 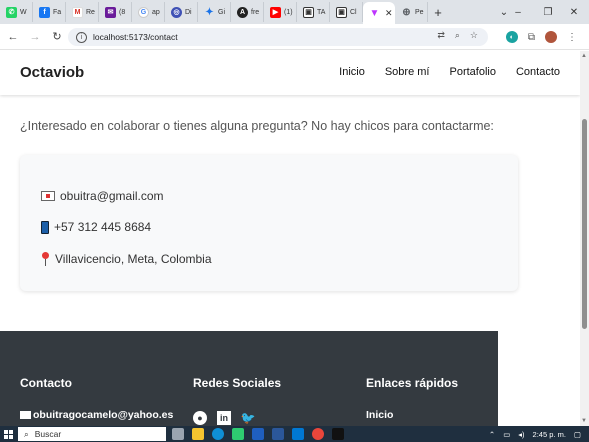 What do you see at coordinates (521, 434) in the screenshot?
I see `volume-icon: ◂)` at bounding box center [521, 434].